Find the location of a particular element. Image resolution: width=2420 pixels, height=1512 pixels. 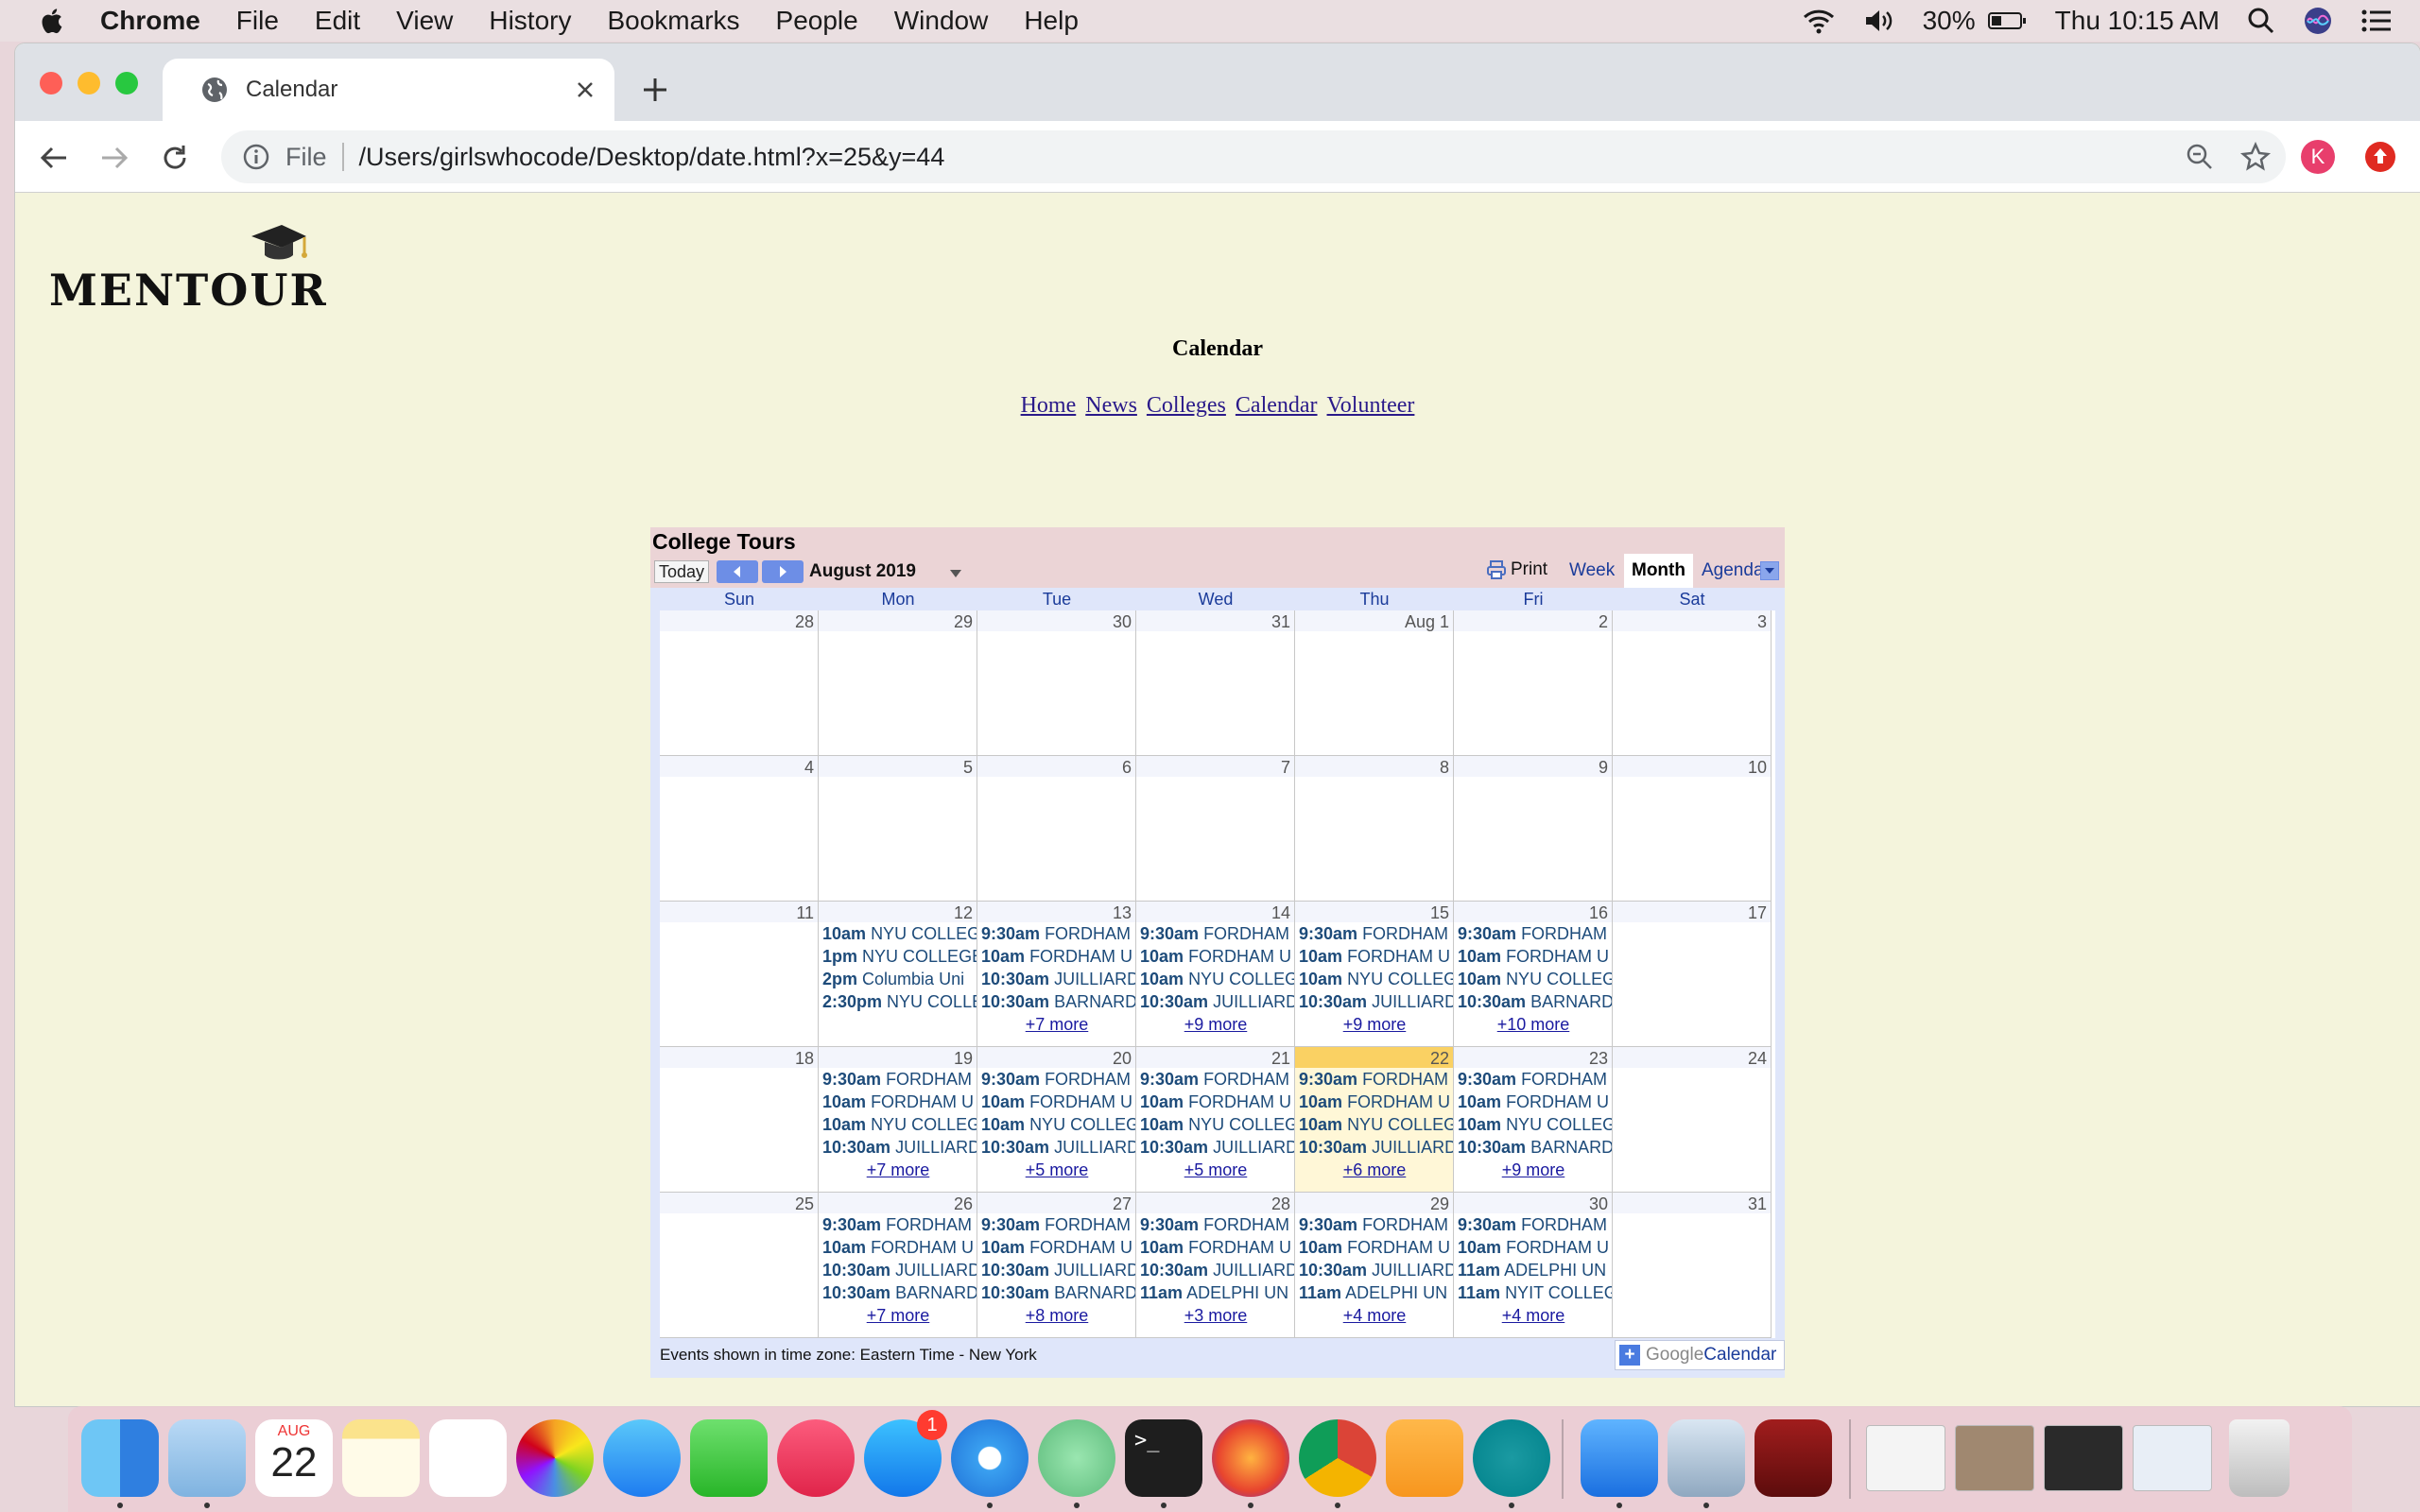

day-cell: 18 is located at coordinates (739, 1120).